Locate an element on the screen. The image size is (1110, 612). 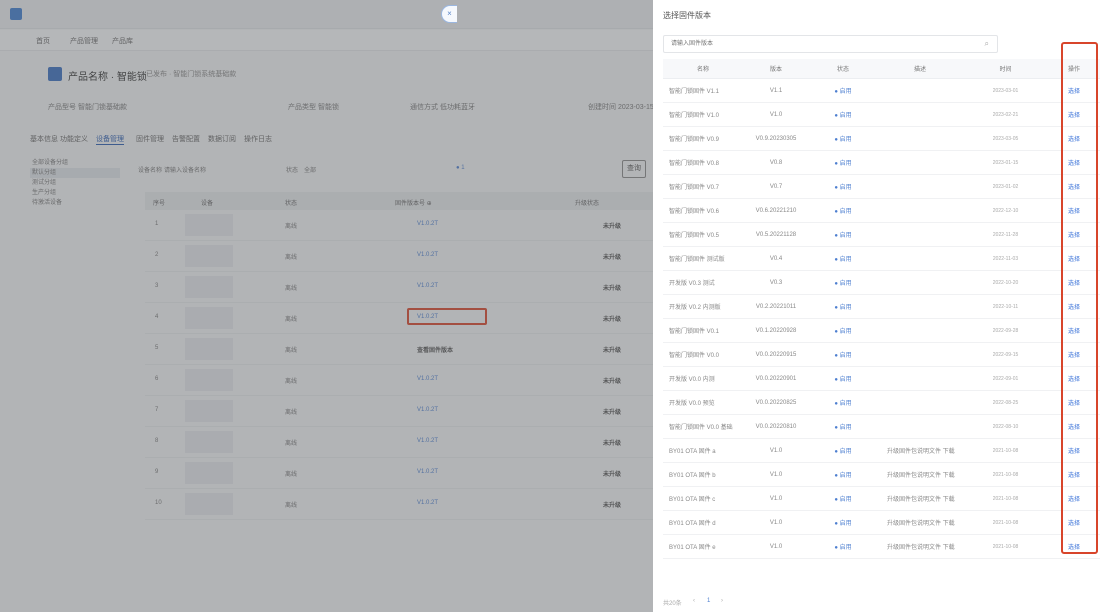
firmware-name: 智能门锁固件 V0.5 is located at coordinates (703, 234).